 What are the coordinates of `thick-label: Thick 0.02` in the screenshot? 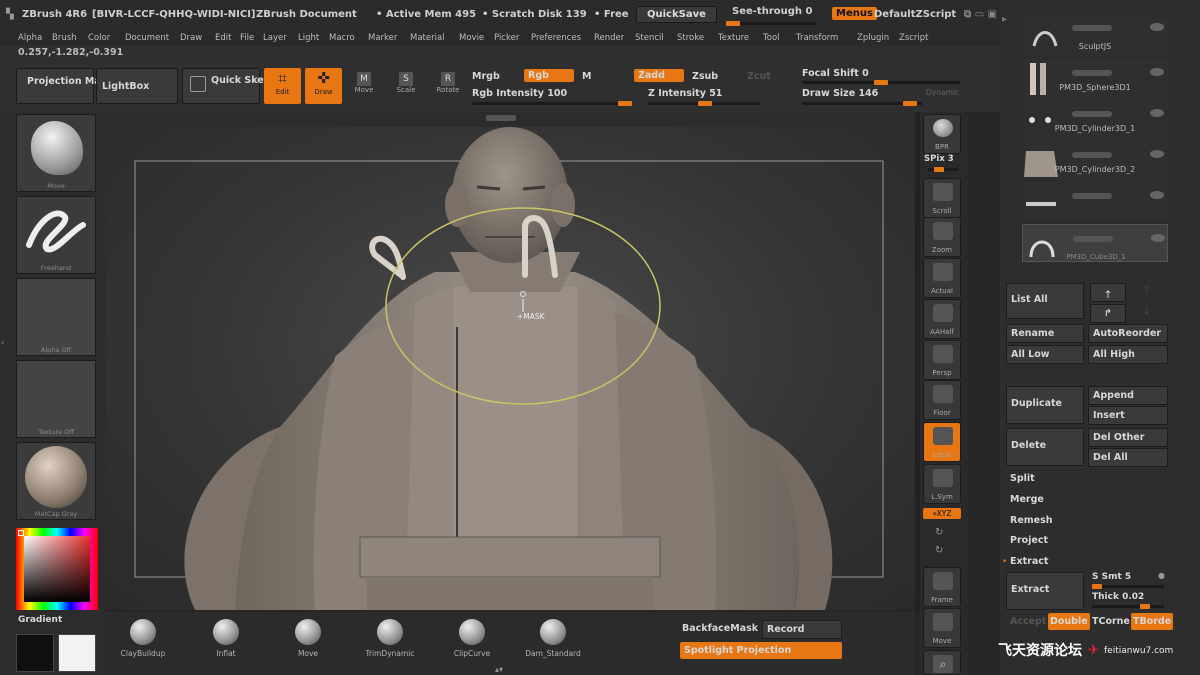 It's located at (1118, 597).